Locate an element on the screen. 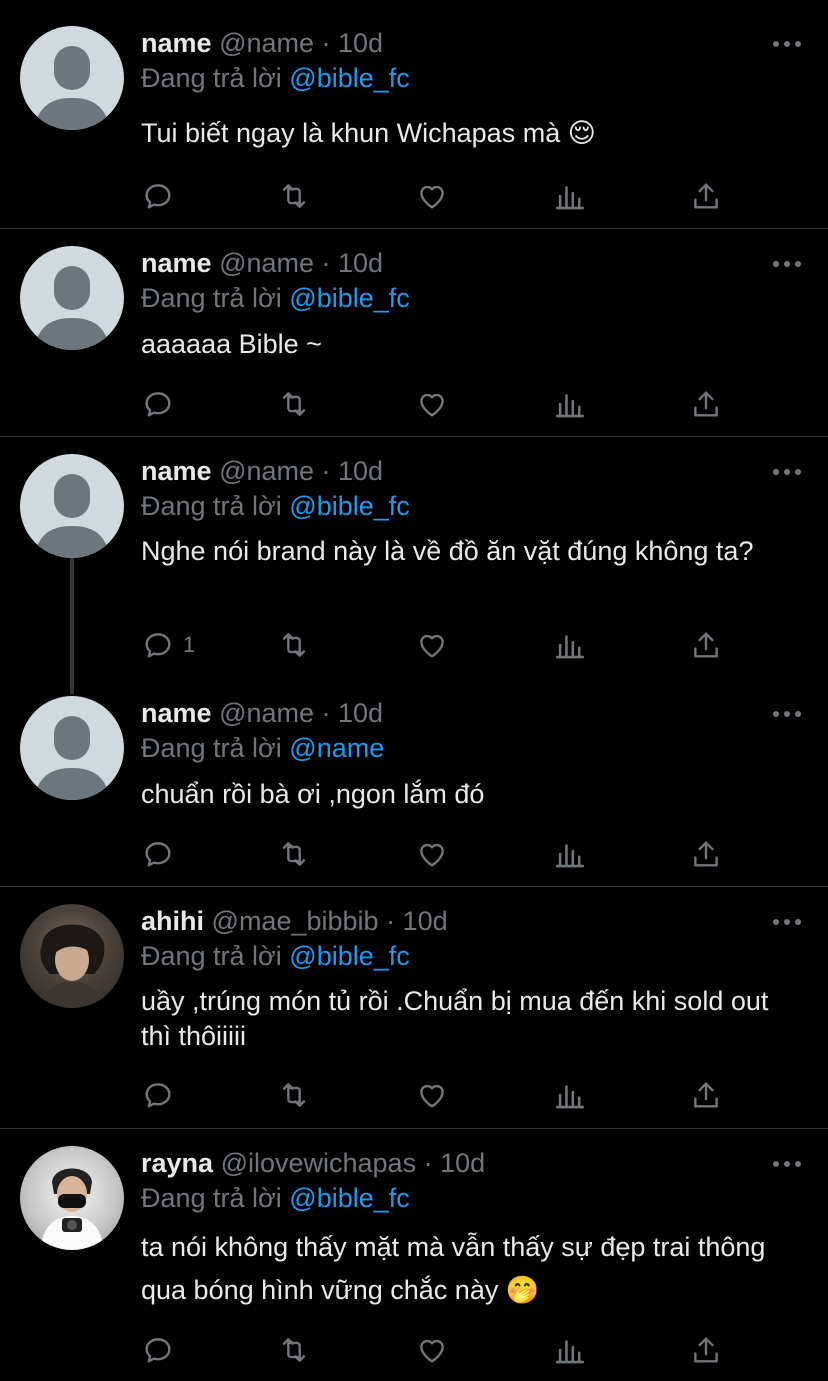  heart-icon is located at coordinates (432, 197).